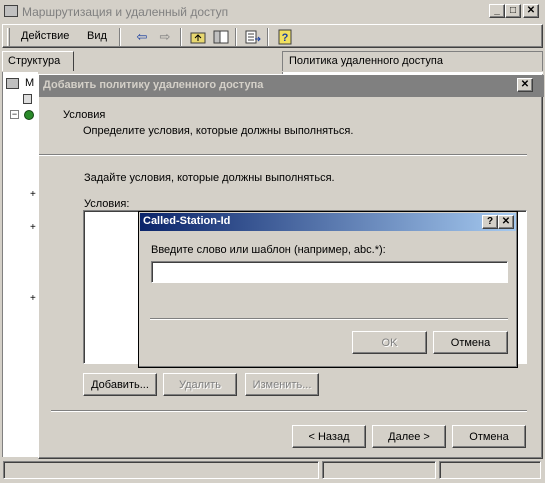 The height and width of the screenshot is (483, 545). Describe the element at coordinates (97, 36) in the screenshot. I see `menu-view: Вид` at that location.